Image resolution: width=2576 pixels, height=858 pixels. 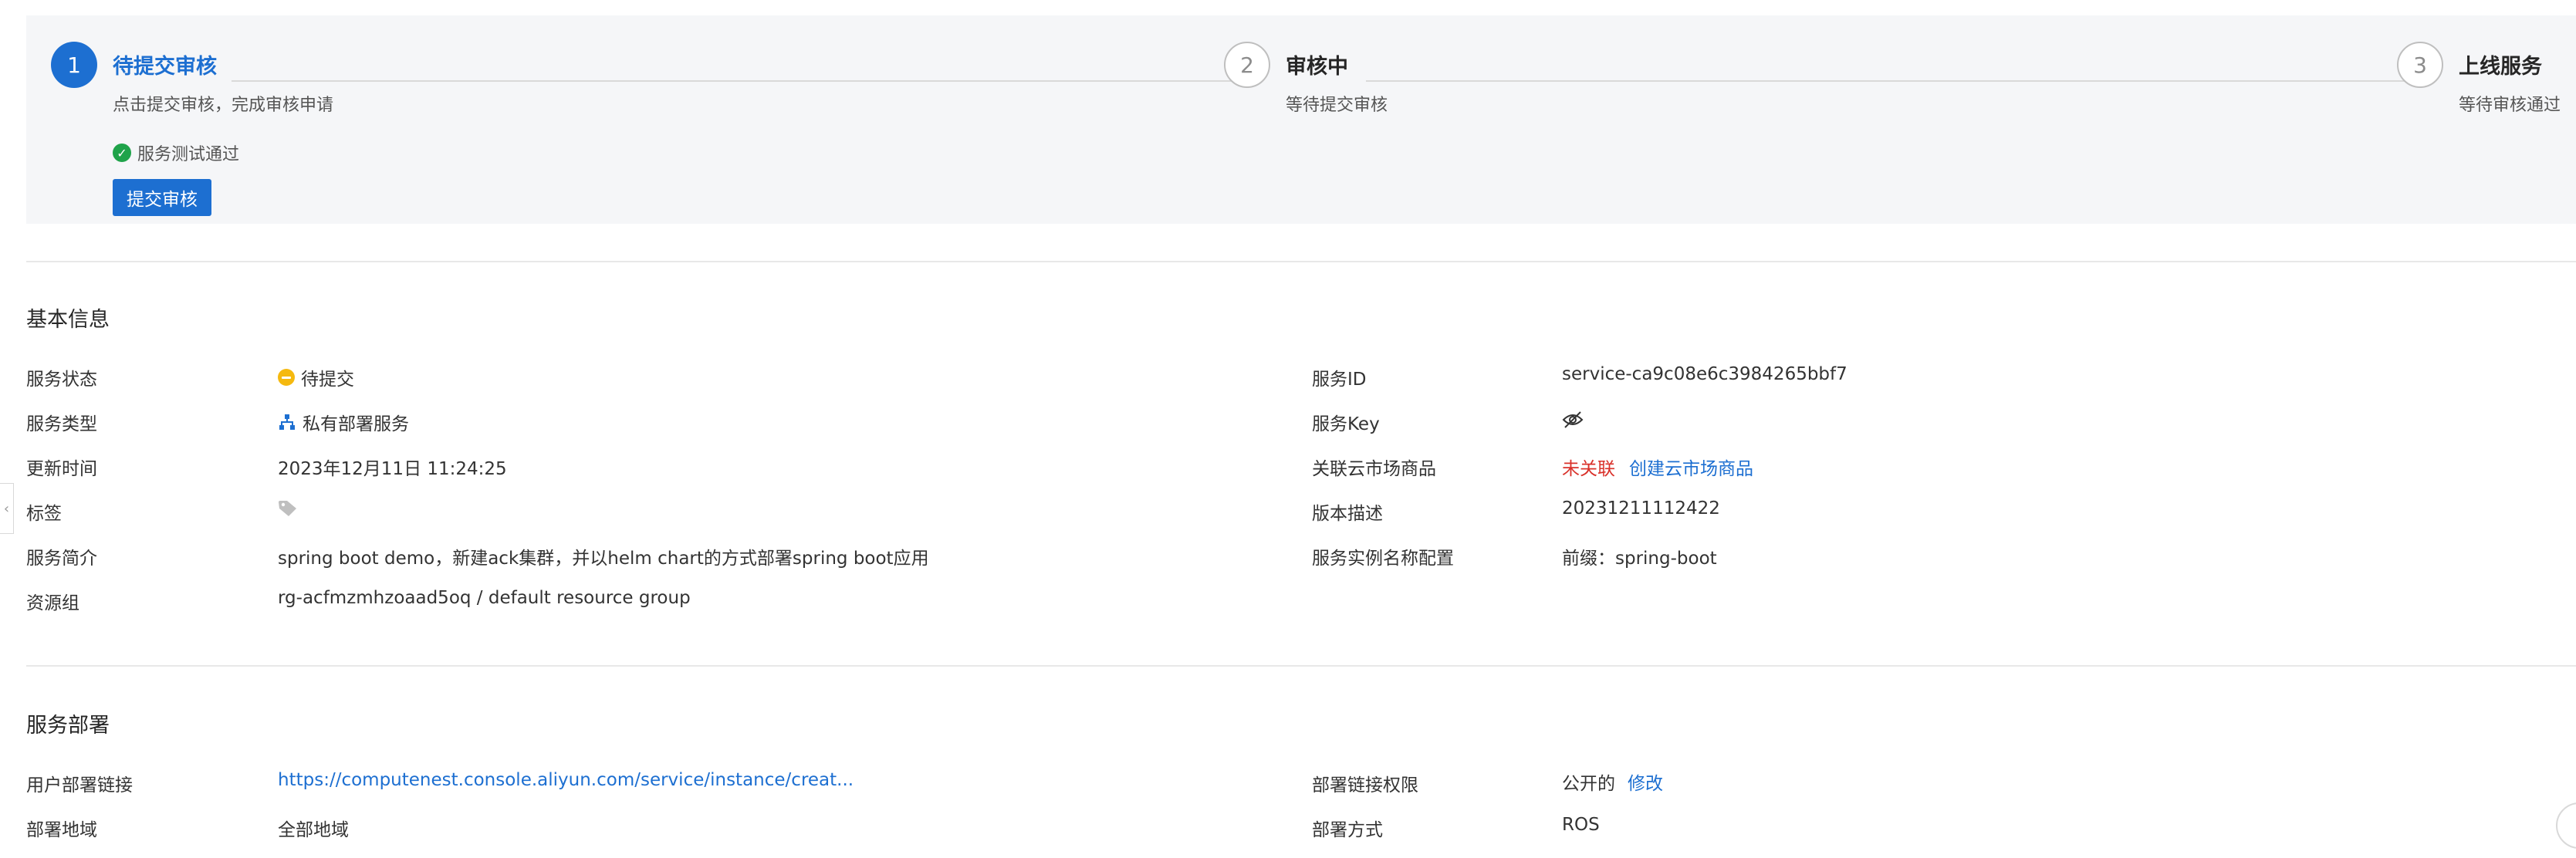 I want to click on version-desc-label: 版本描述, so click(x=1347, y=514).